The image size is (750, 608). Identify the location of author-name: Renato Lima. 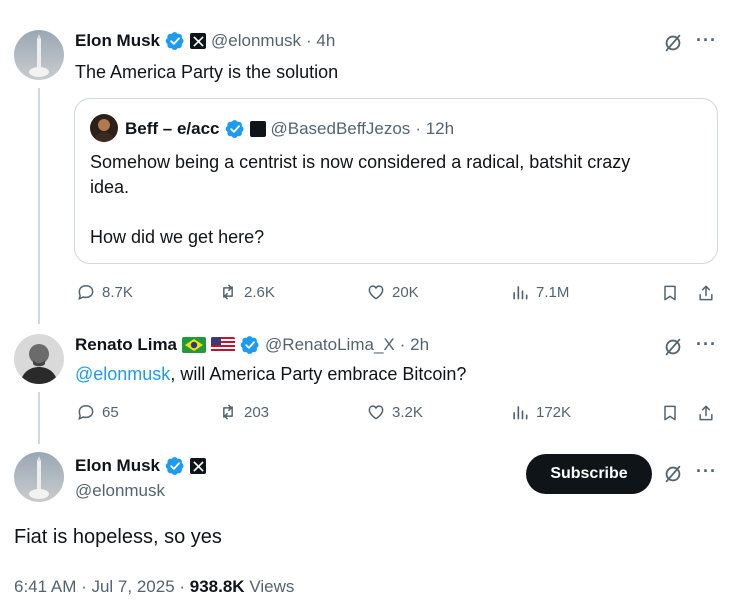
(126, 345).